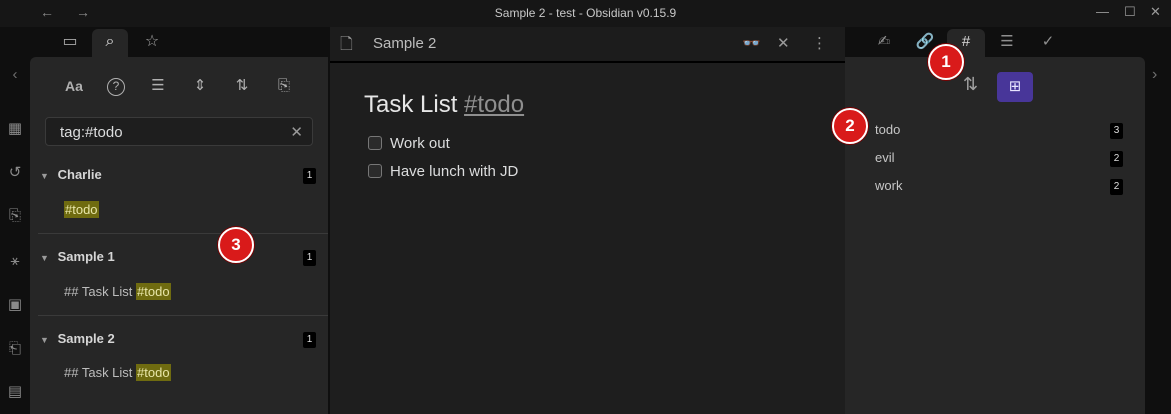 Image resolution: width=1171 pixels, height=414 pixels. Describe the element at coordinates (494, 104) in the screenshot. I see `heading-tag-link: #todo` at that location.